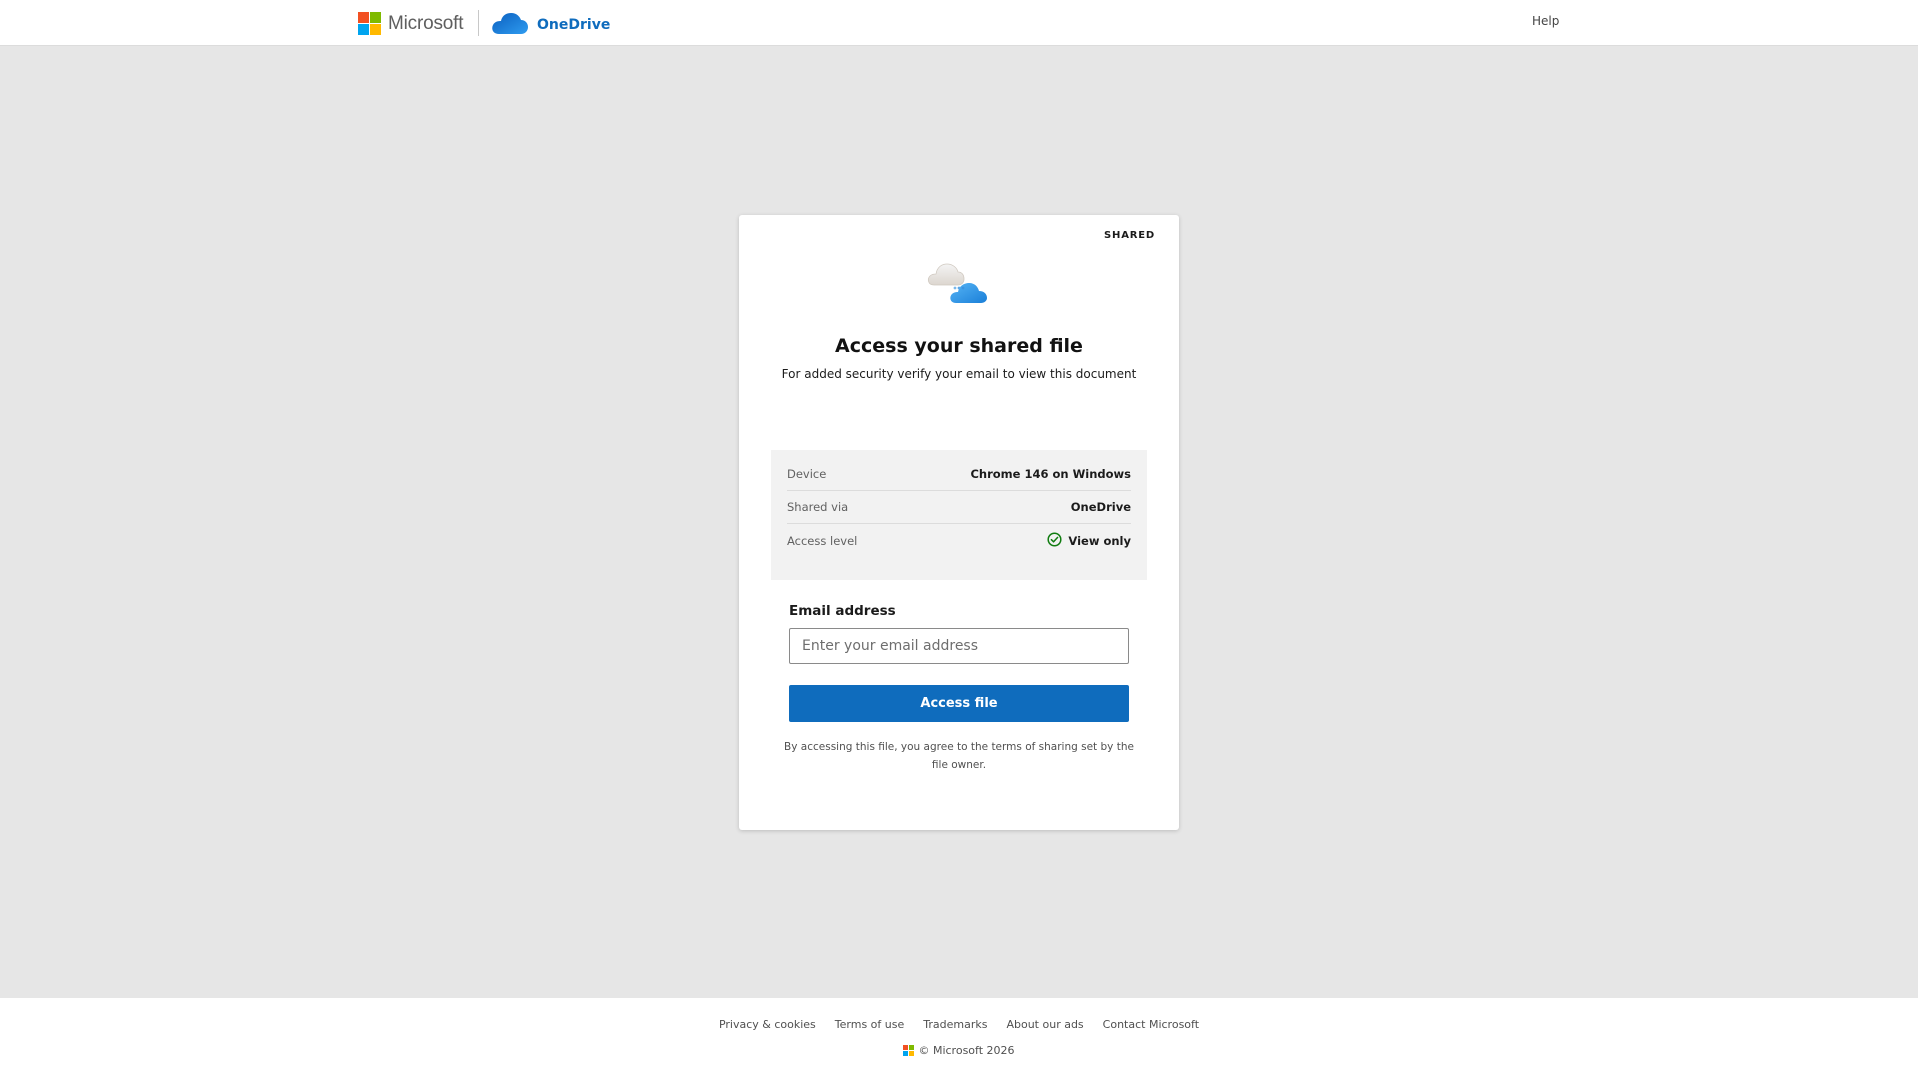 The width and height of the screenshot is (1918, 1078). Describe the element at coordinates (510, 25) in the screenshot. I see `onedrive-cloud-icon` at that location.